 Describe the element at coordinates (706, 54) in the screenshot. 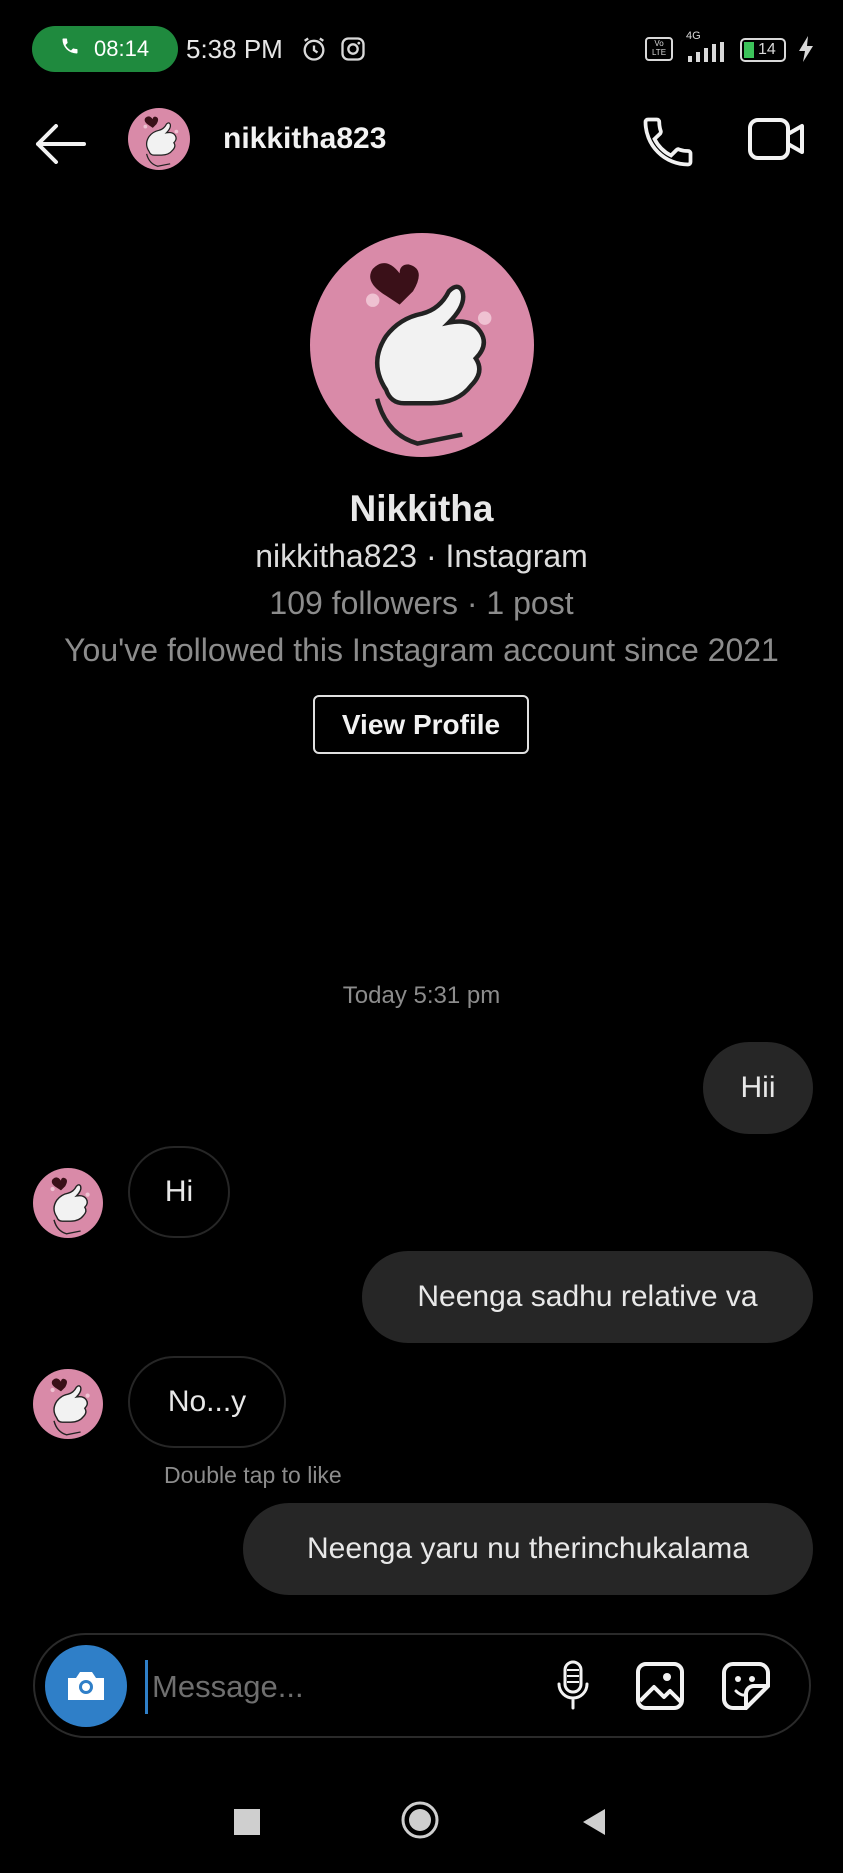

I see `signal-icon` at that location.